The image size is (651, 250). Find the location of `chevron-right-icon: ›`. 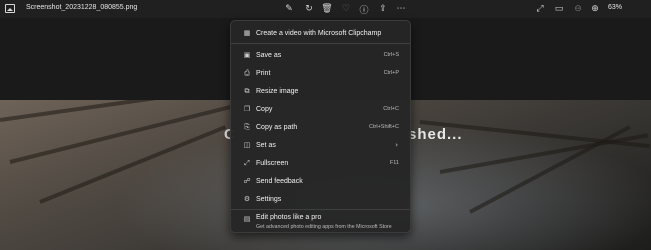

chevron-right-icon: › is located at coordinates (396, 145).